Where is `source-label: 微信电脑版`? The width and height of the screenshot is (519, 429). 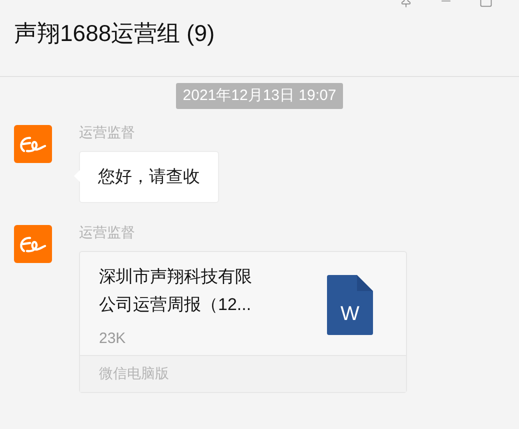 source-label: 微信电脑版 is located at coordinates (134, 373).